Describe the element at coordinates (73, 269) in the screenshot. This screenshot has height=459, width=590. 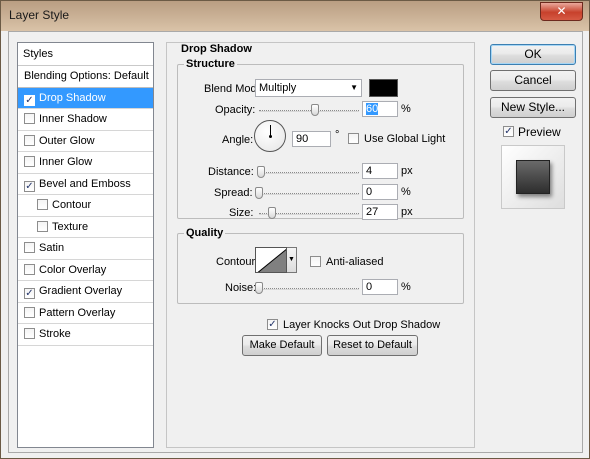
I see `style-item-label: Color Overlay` at that location.